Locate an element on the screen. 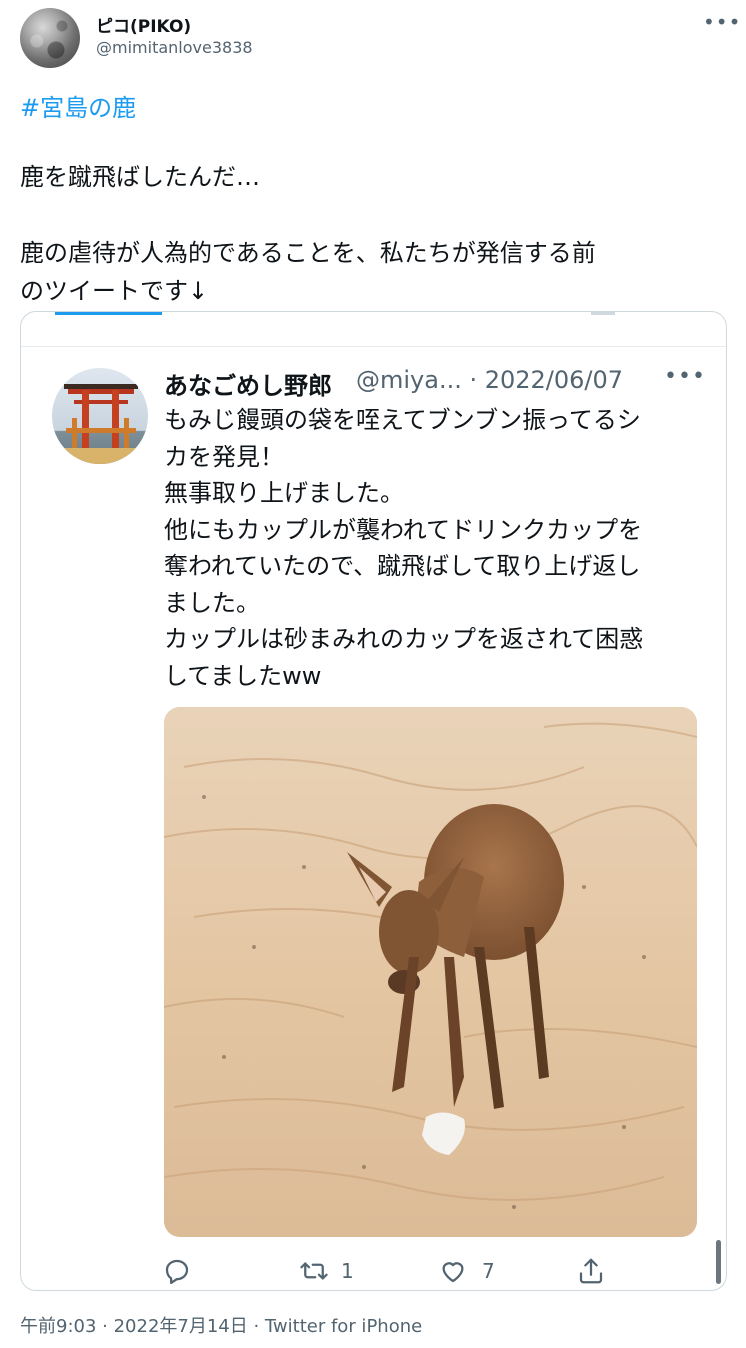  like-count: 7 is located at coordinates (488, 1271).